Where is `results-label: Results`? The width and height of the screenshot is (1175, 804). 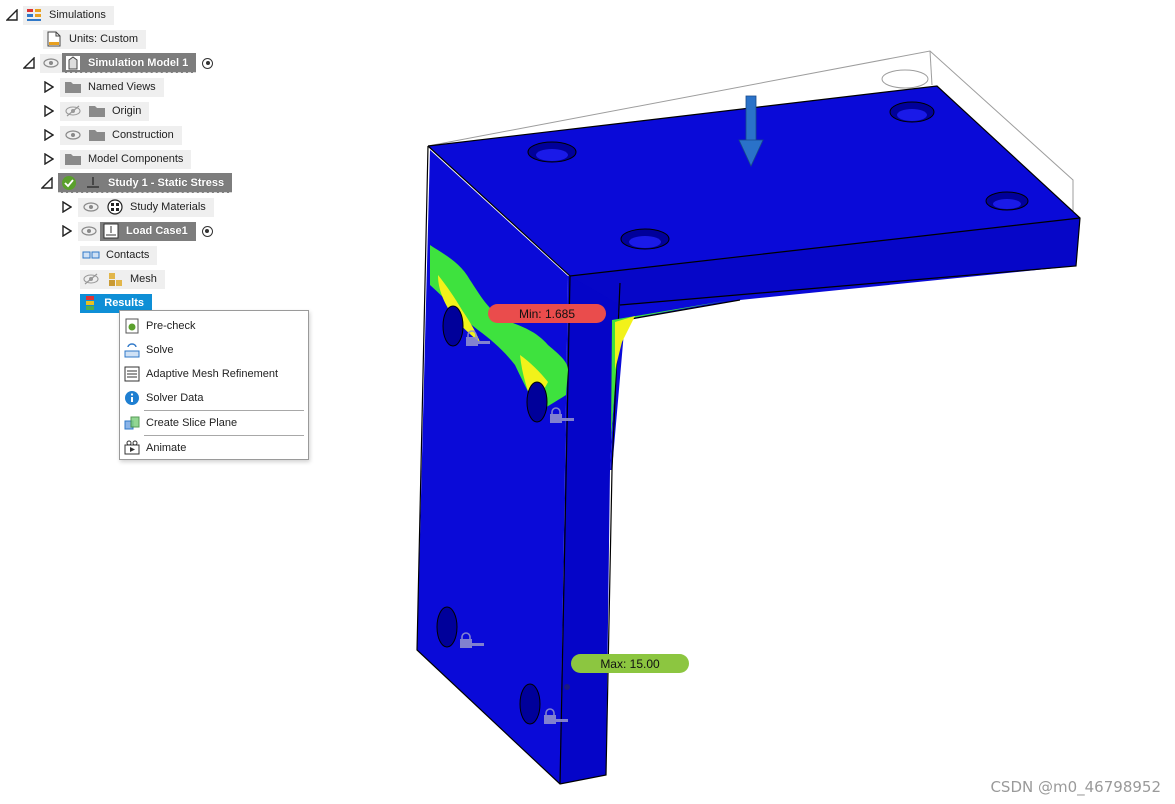
results-label: Results is located at coordinates (124, 303).